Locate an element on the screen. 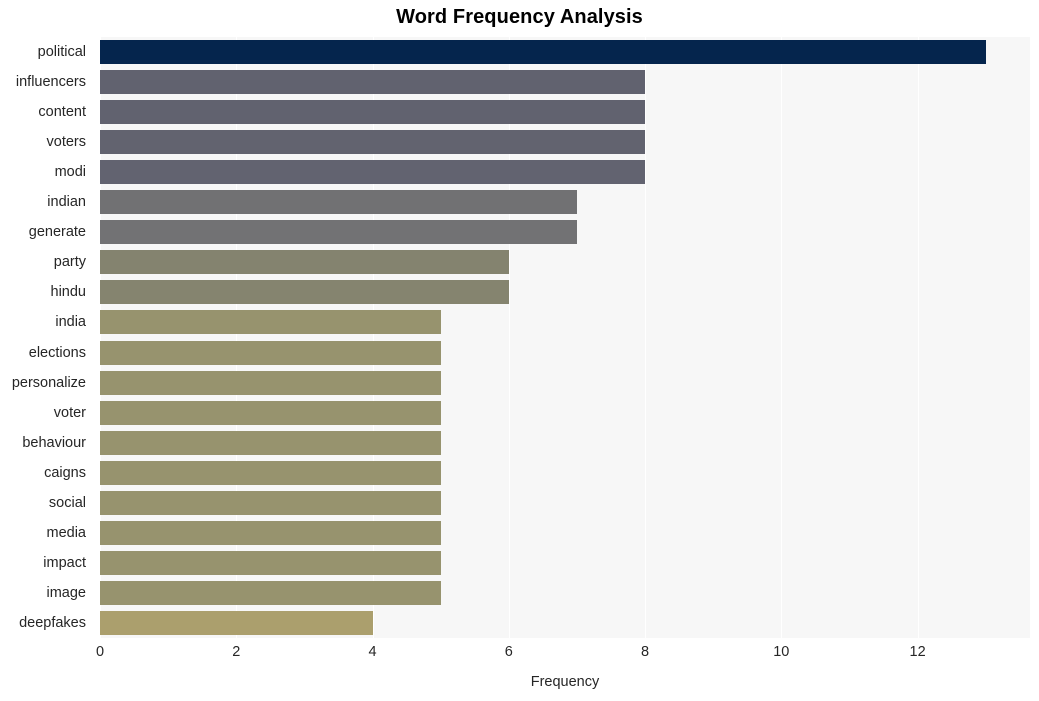 This screenshot has height=701, width=1039. x-axis-tick-labels: 0 2 4 6 8 10 12 is located at coordinates (519, 657).